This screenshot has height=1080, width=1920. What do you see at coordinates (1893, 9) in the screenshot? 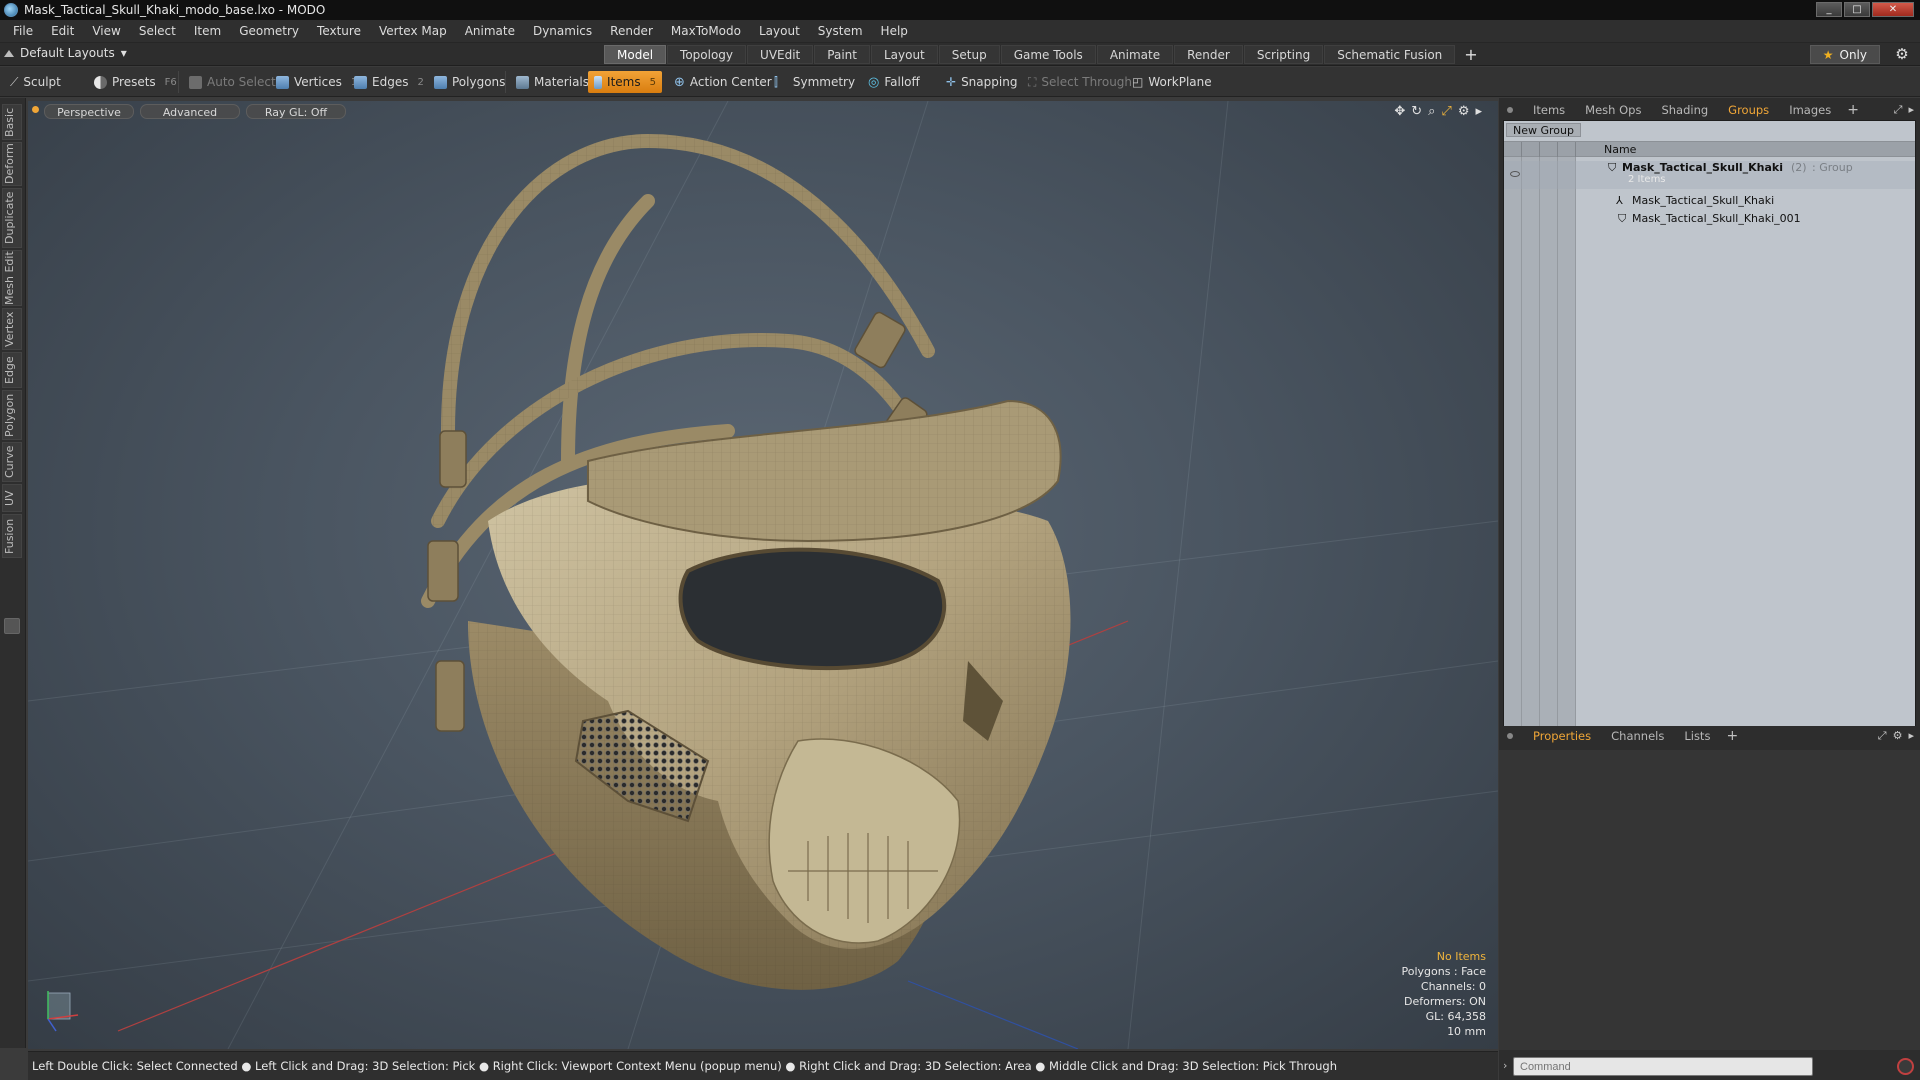
I see `close-button: ✕` at bounding box center [1893, 9].